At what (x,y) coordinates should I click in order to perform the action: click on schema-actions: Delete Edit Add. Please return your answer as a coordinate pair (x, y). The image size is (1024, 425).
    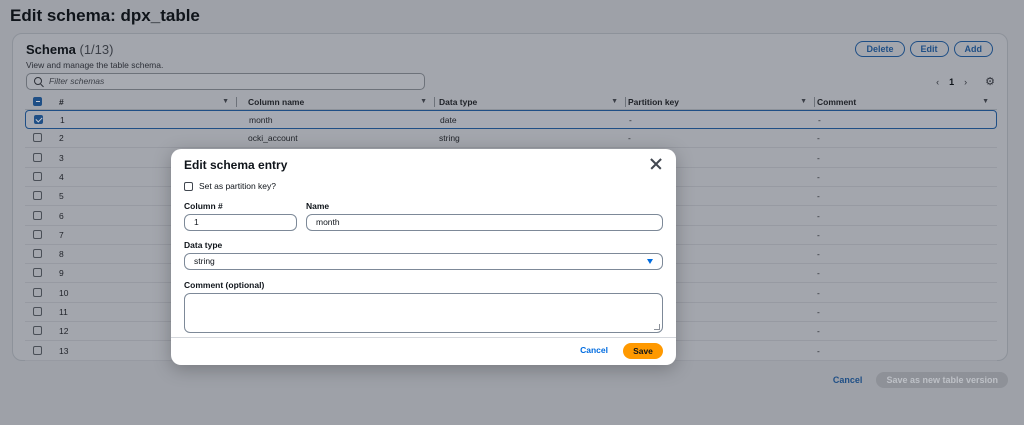
    Looking at the image, I should click on (924, 49).